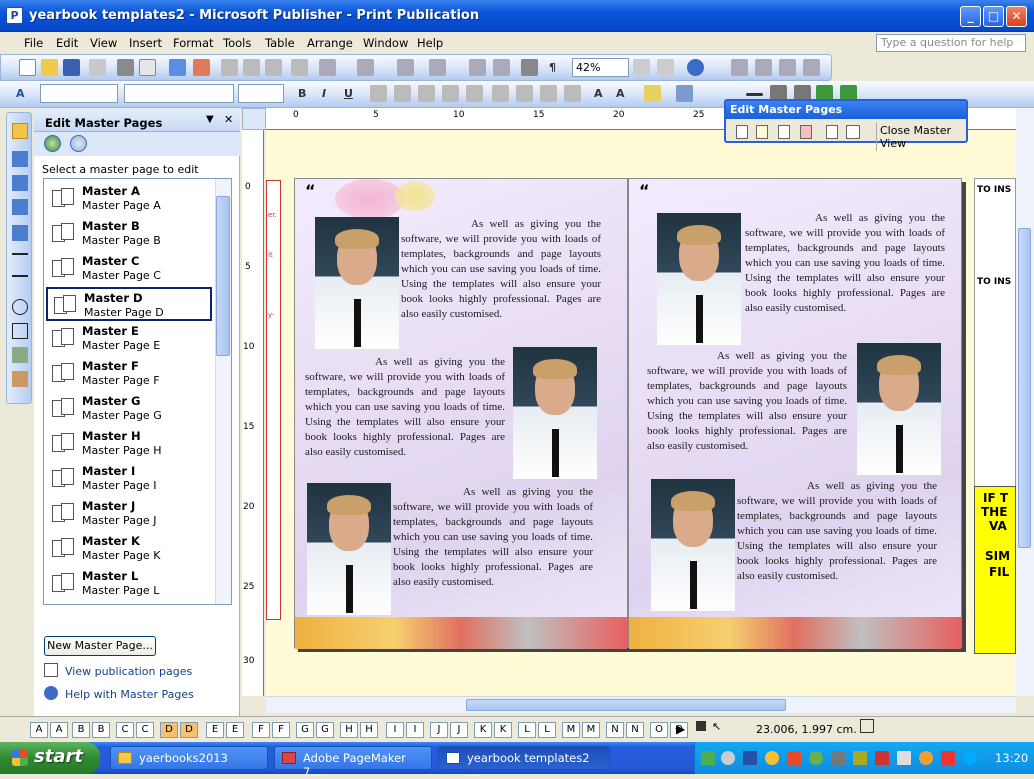 The image size is (1034, 779). What do you see at coordinates (838, 758) in the screenshot?
I see `tray-usb-icon` at bounding box center [838, 758].